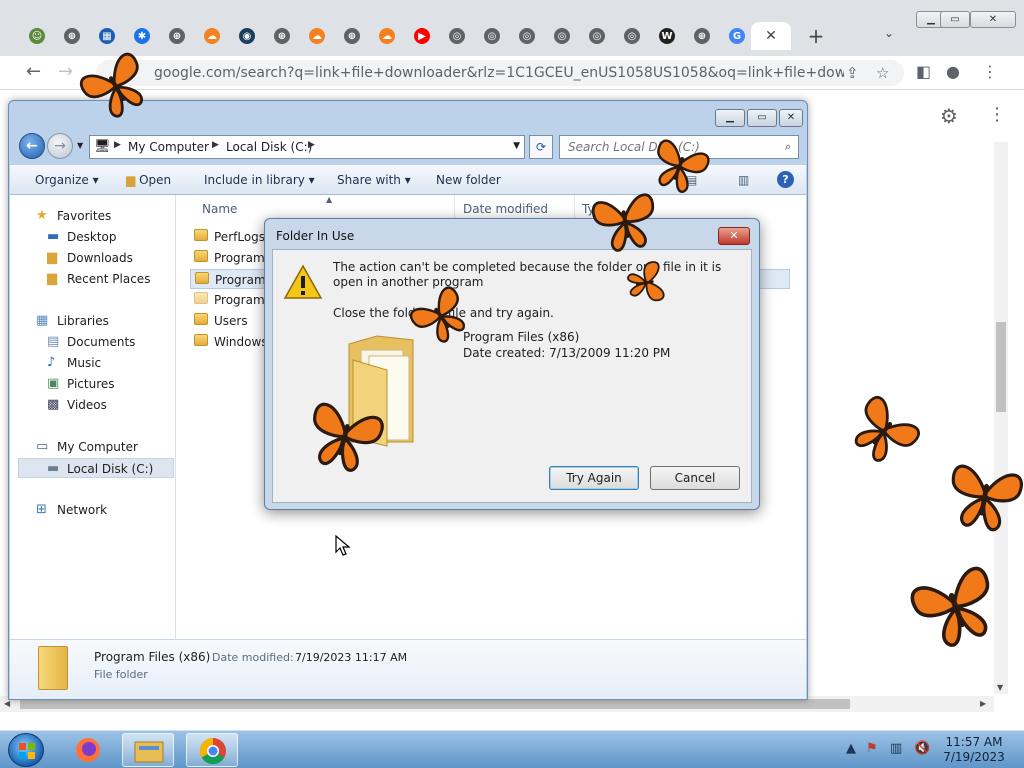 This screenshot has height=768, width=1024. I want to click on try-again-button: Try Again, so click(594, 478).